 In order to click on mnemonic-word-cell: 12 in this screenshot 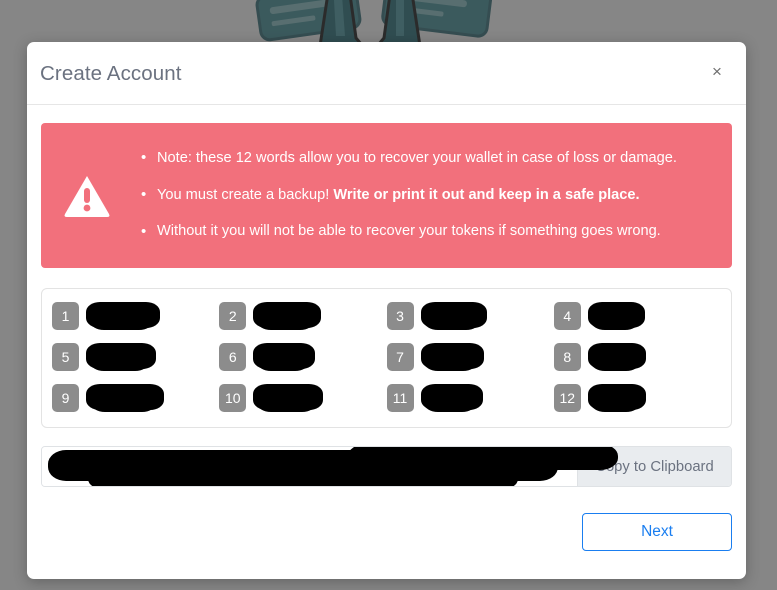, I will do `click(637, 398)`.